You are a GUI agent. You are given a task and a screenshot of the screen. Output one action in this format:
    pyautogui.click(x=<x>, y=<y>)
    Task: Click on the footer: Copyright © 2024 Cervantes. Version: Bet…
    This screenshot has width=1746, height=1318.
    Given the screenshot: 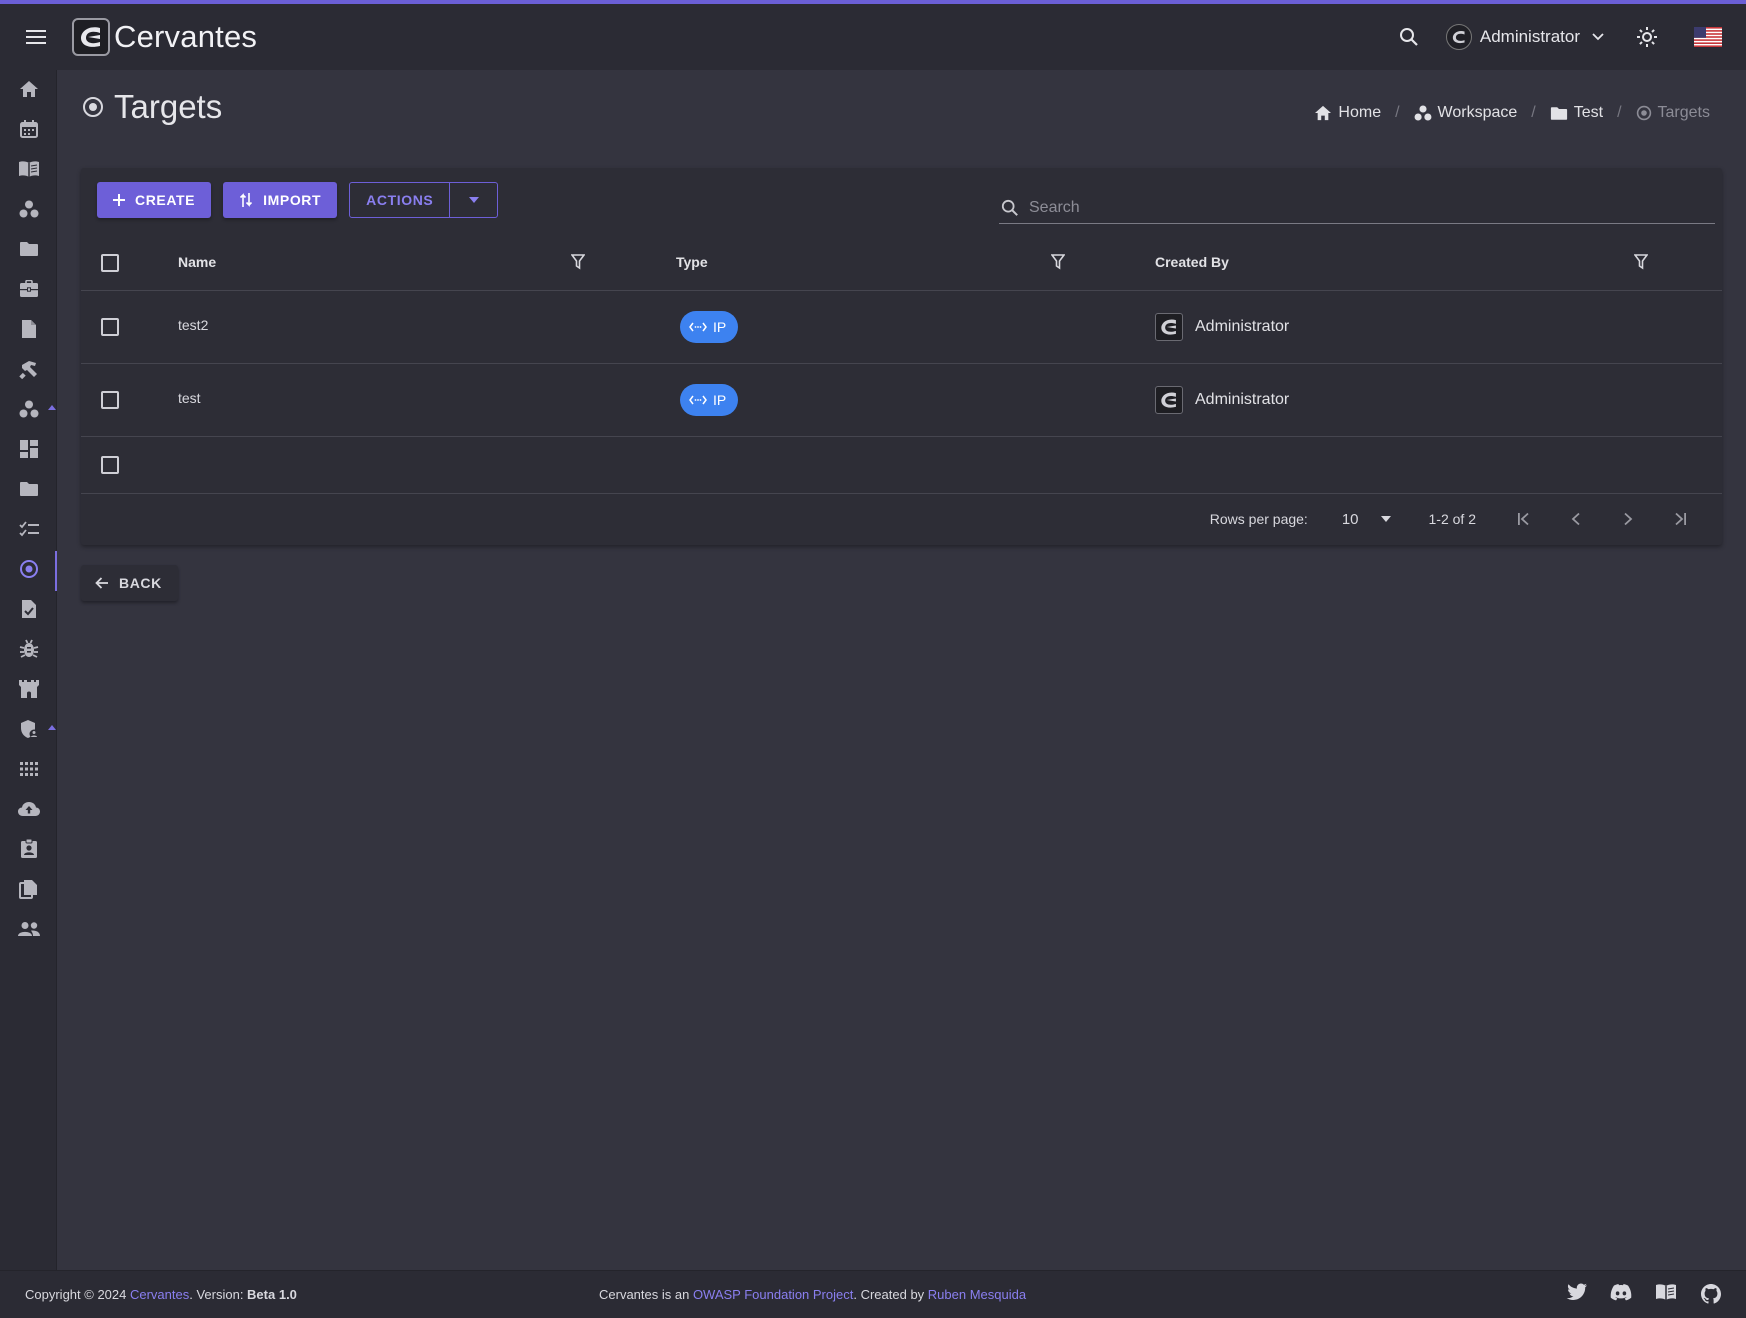 What is the action you would take?
    pyautogui.click(x=873, y=1294)
    